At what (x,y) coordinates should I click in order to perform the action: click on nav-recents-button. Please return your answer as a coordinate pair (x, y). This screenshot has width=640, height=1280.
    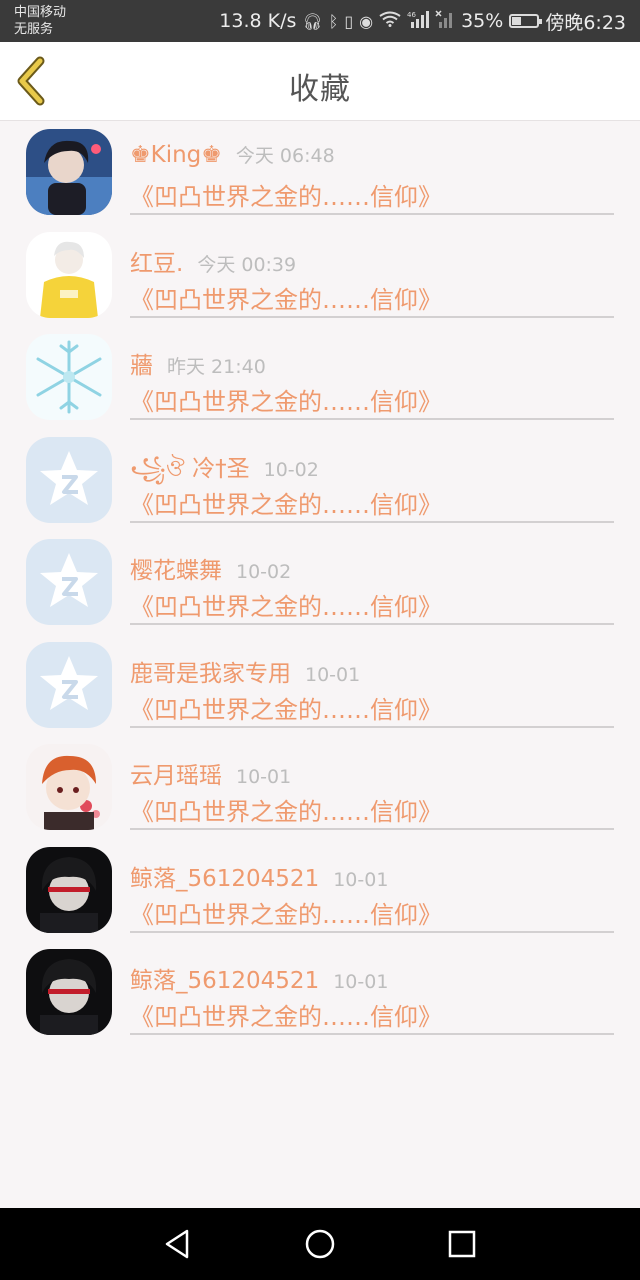
    Looking at the image, I should click on (462, 1244).